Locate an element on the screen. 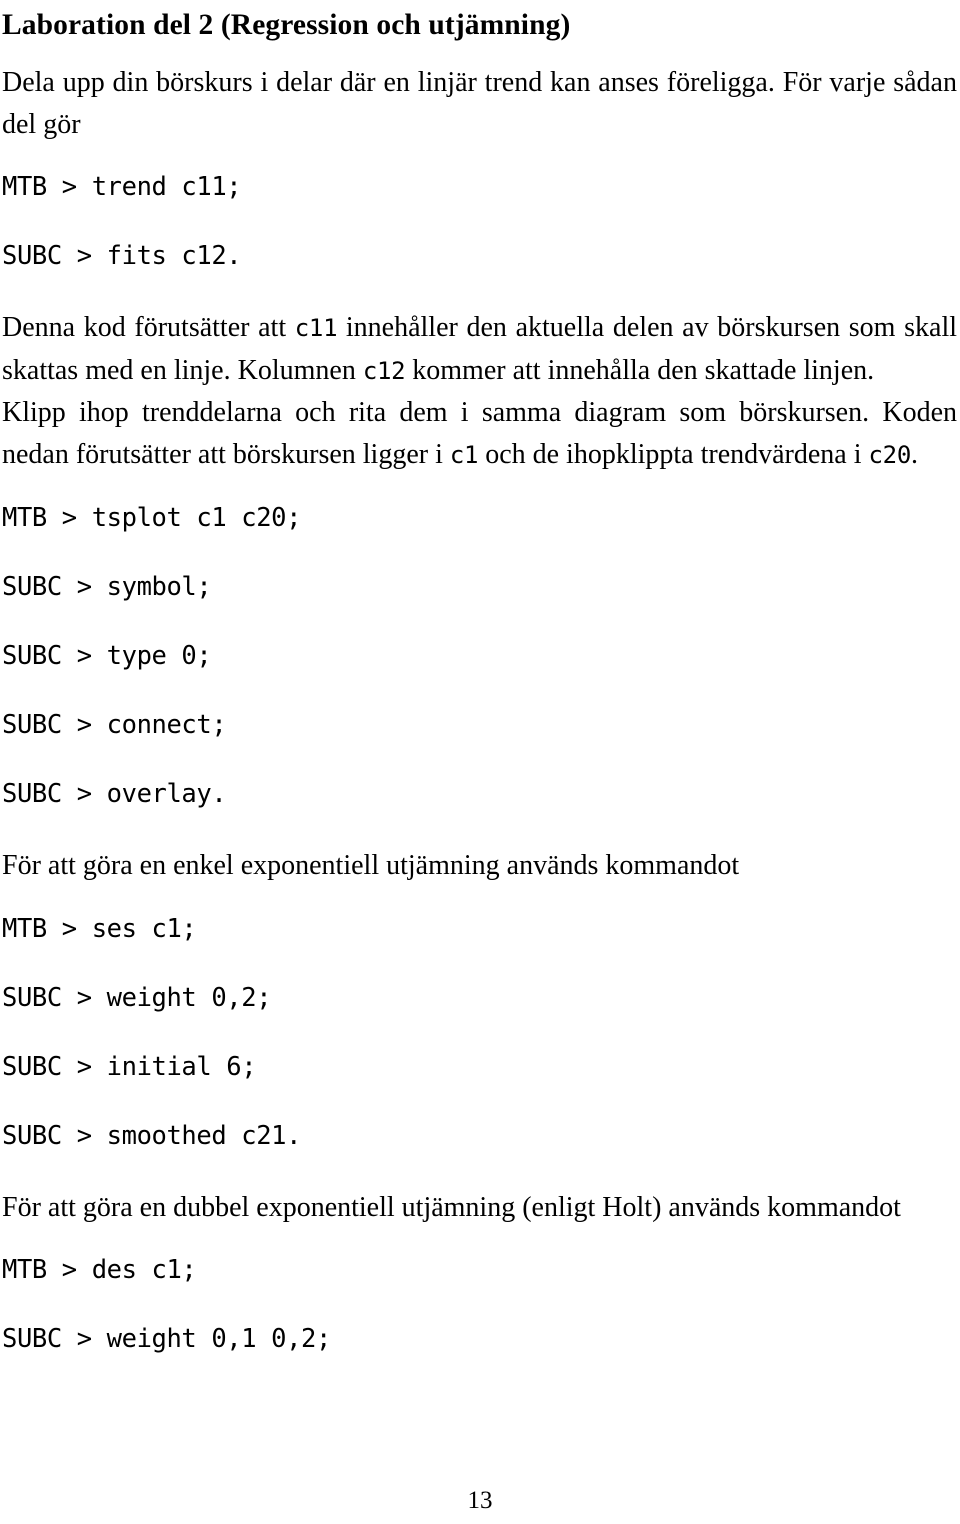 This screenshot has width=960, height=1524. command-line-weight-ses: SUBC > weight 0,2; is located at coordinates (137, 997).